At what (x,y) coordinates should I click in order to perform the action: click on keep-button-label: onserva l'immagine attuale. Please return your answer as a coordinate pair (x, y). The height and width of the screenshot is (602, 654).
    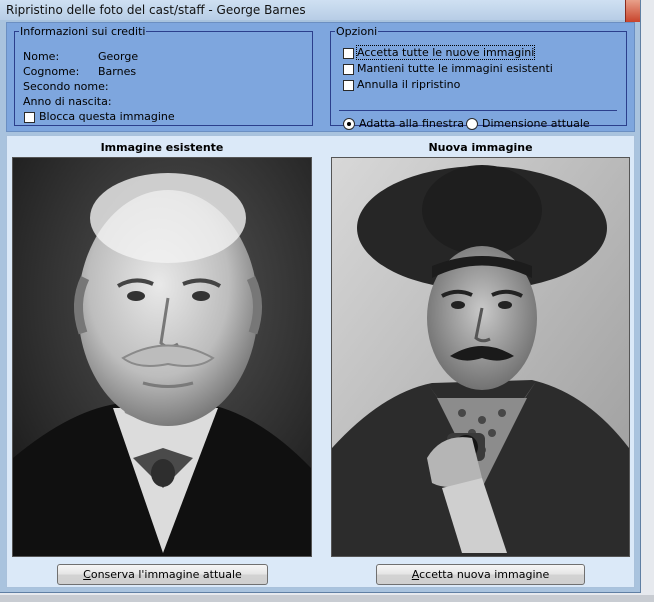
    Looking at the image, I should click on (166, 574).